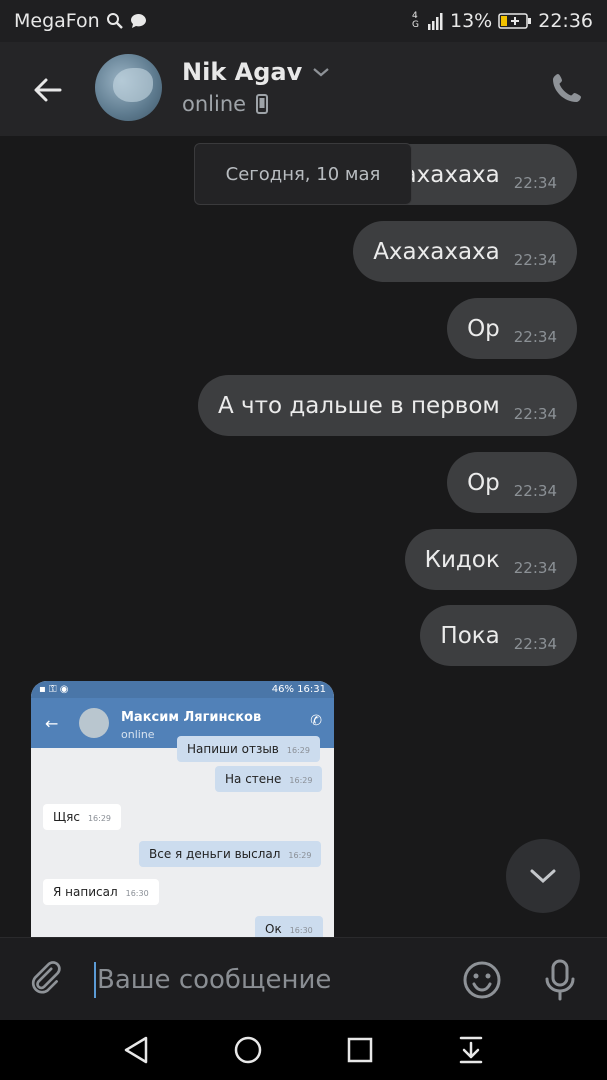 This screenshot has width=607, height=1080. Describe the element at coordinates (435, 21) in the screenshot. I see `signal-icon` at that location.